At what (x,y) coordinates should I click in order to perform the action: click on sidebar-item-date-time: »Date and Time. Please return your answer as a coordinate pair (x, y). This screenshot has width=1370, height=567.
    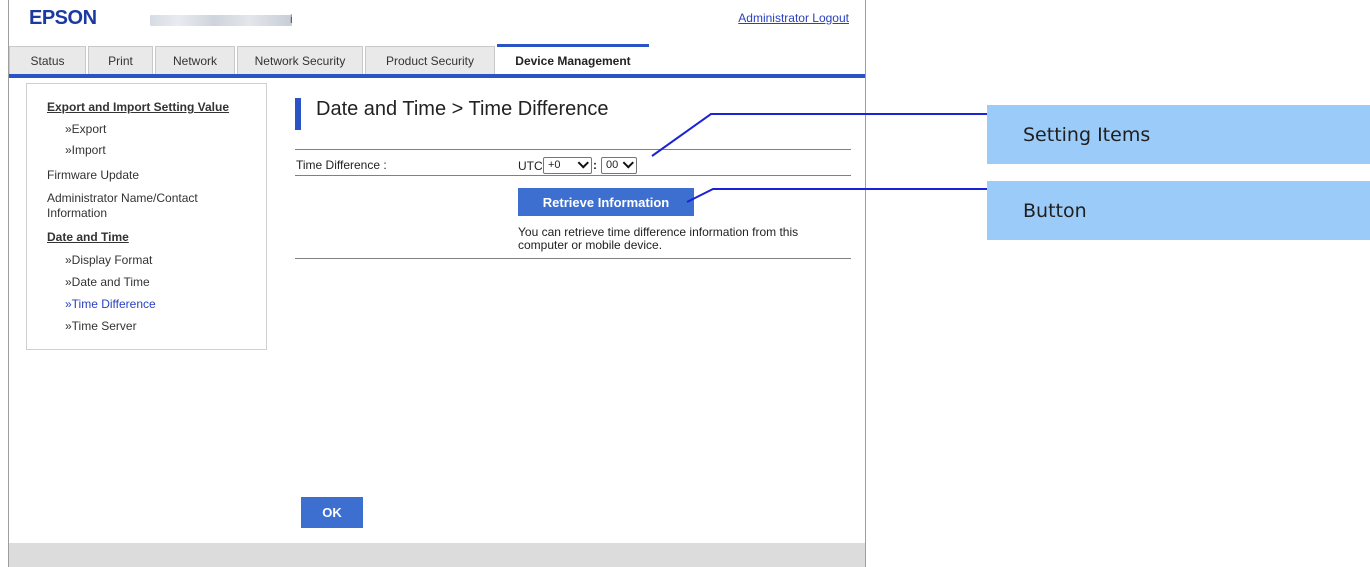
    Looking at the image, I should click on (107, 282).